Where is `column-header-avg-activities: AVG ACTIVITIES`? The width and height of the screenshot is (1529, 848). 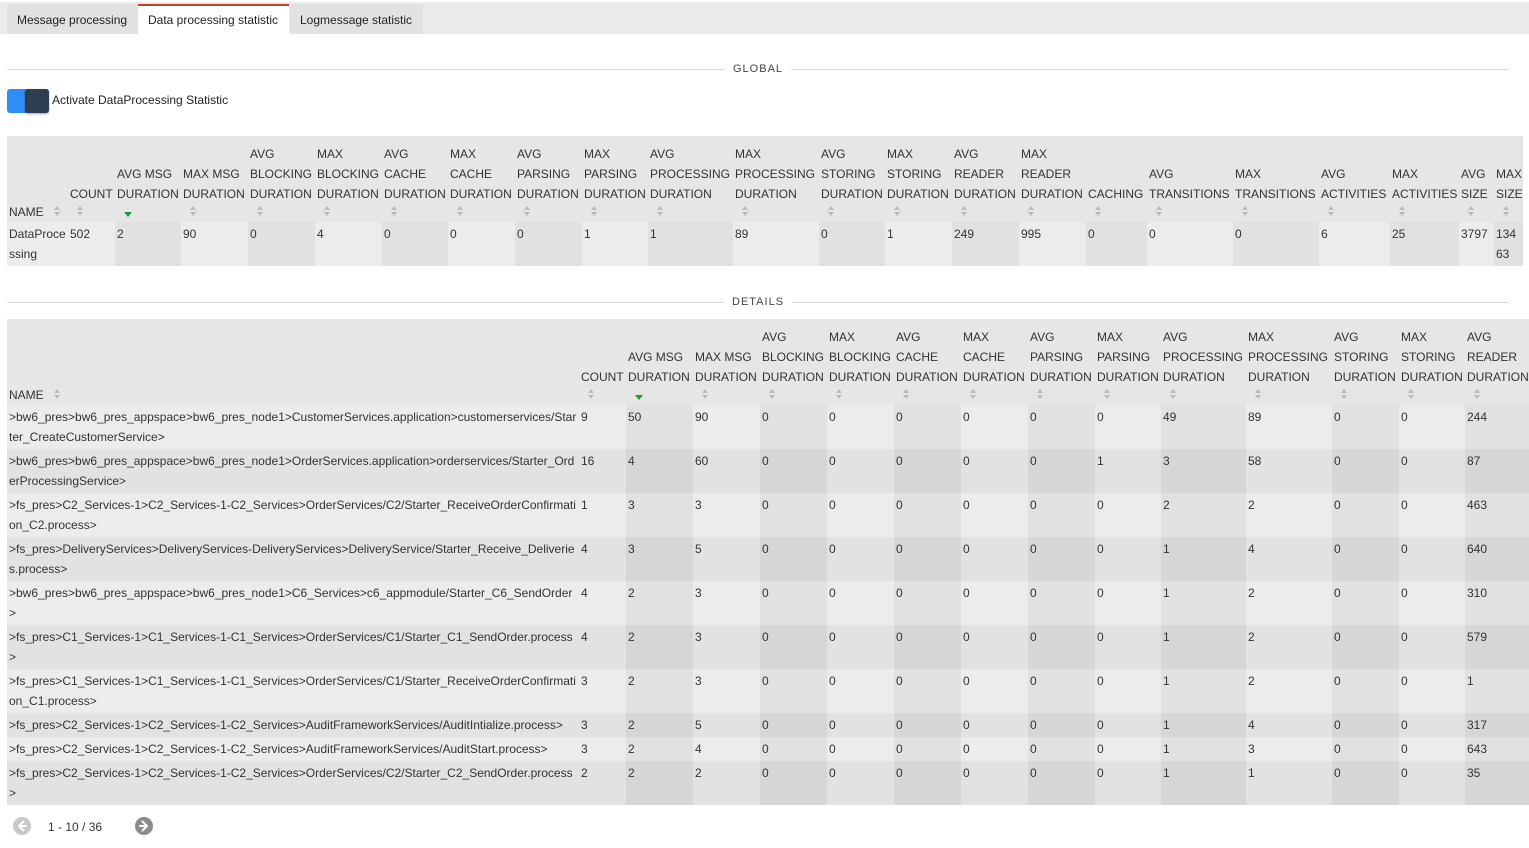
column-header-avg-activities: AVG ACTIVITIES is located at coordinates (1354, 179).